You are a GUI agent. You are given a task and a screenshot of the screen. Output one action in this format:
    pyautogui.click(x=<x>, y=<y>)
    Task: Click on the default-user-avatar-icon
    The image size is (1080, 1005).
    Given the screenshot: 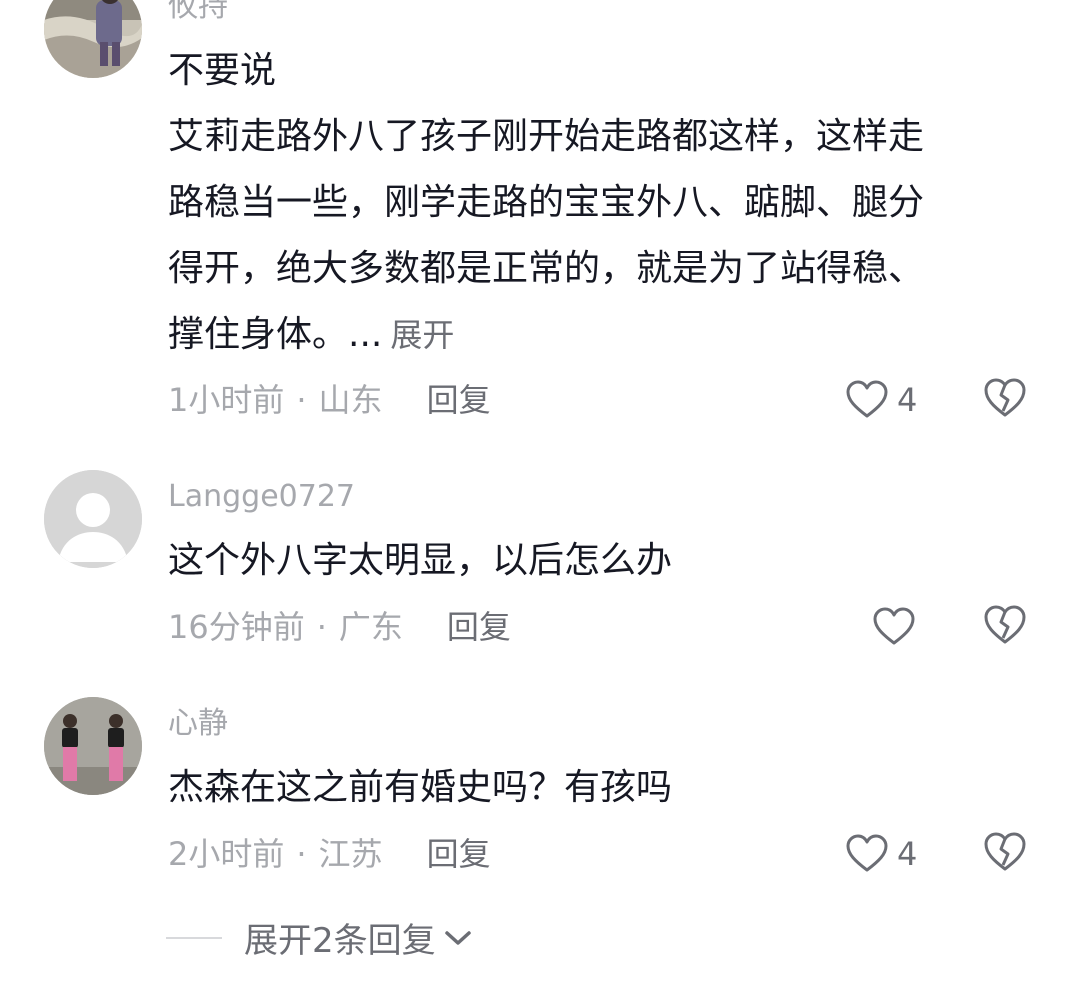 What is the action you would take?
    pyautogui.click(x=93, y=519)
    